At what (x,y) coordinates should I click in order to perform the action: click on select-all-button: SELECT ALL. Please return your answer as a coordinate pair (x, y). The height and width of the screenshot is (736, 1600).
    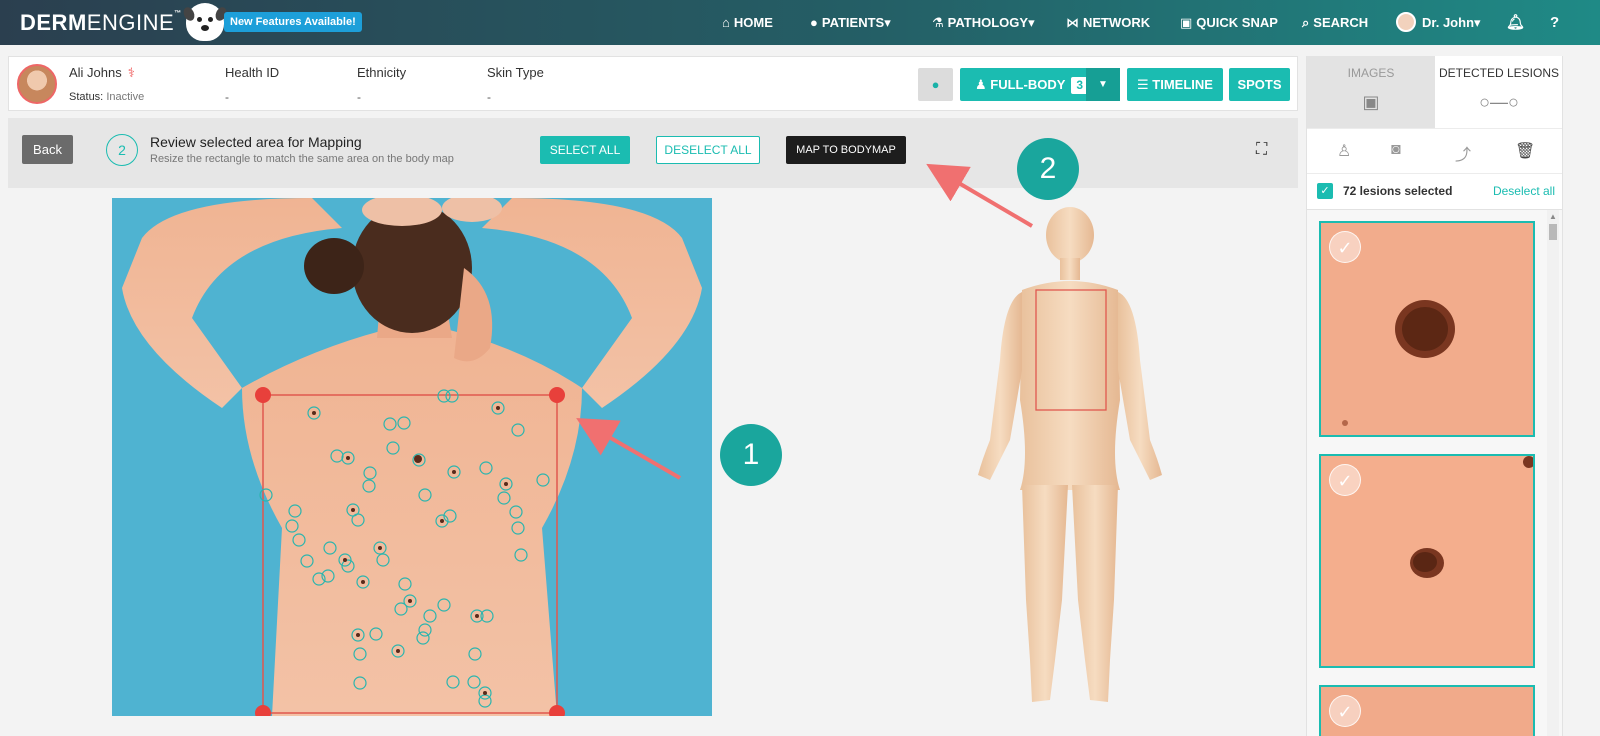
    Looking at the image, I should click on (585, 150).